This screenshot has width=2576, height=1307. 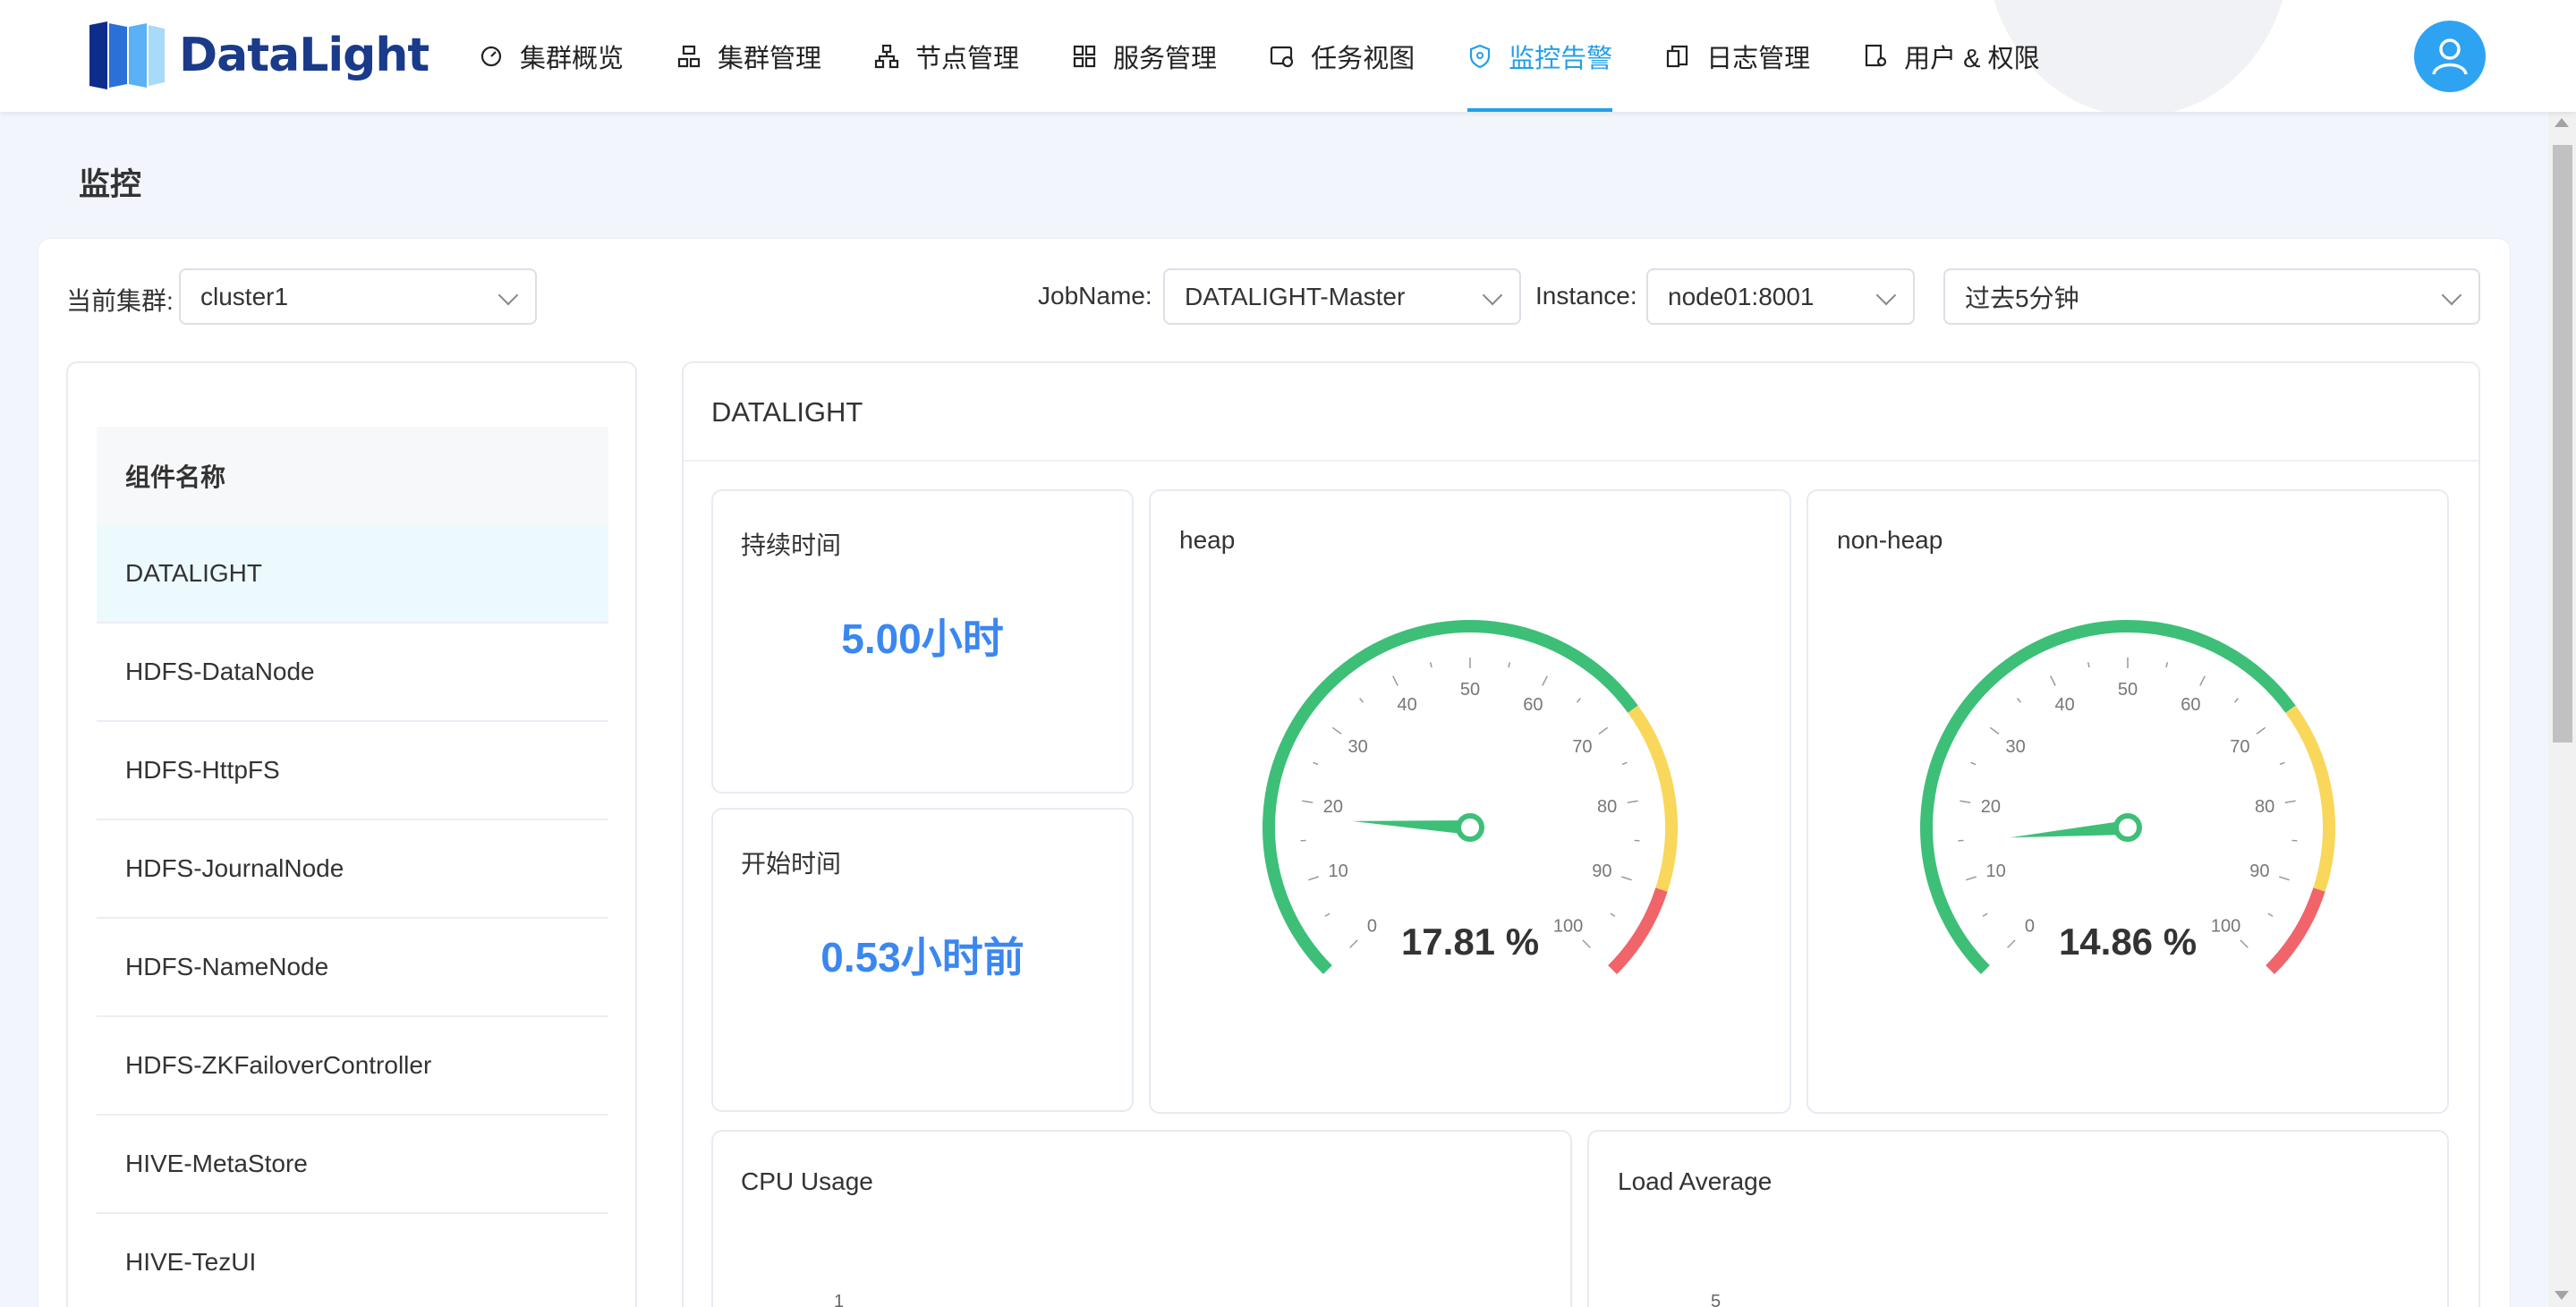 What do you see at coordinates (2018, 1218) in the screenshot?
I see `load-average-panel` at bounding box center [2018, 1218].